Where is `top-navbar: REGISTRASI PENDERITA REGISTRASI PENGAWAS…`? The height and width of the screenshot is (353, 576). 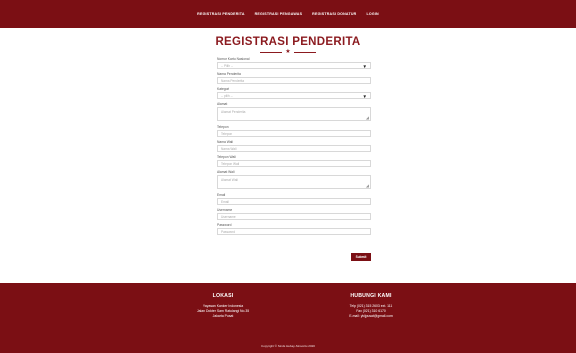
top-navbar: REGISTRASI PENDERITA REGISTRASI PENGAWAS… is located at coordinates (288, 14).